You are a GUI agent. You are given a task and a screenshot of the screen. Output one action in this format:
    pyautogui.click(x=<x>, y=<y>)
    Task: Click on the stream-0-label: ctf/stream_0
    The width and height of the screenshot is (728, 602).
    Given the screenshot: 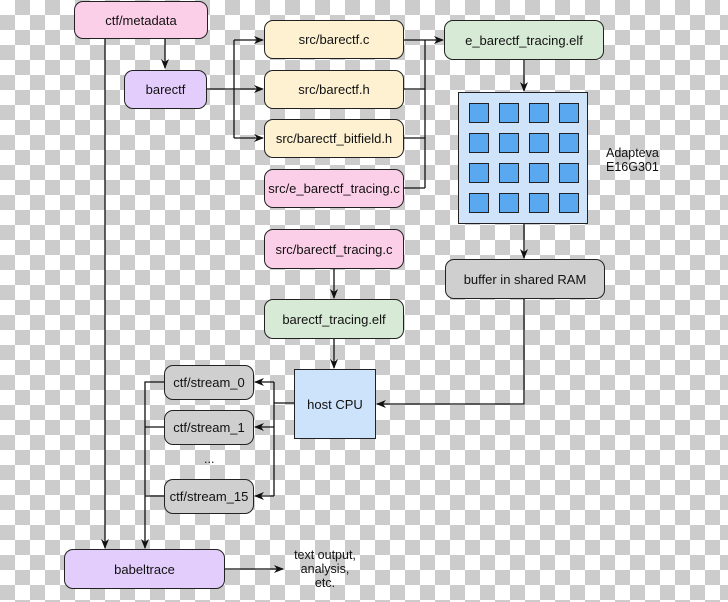 What is the action you would take?
    pyautogui.click(x=209, y=382)
    